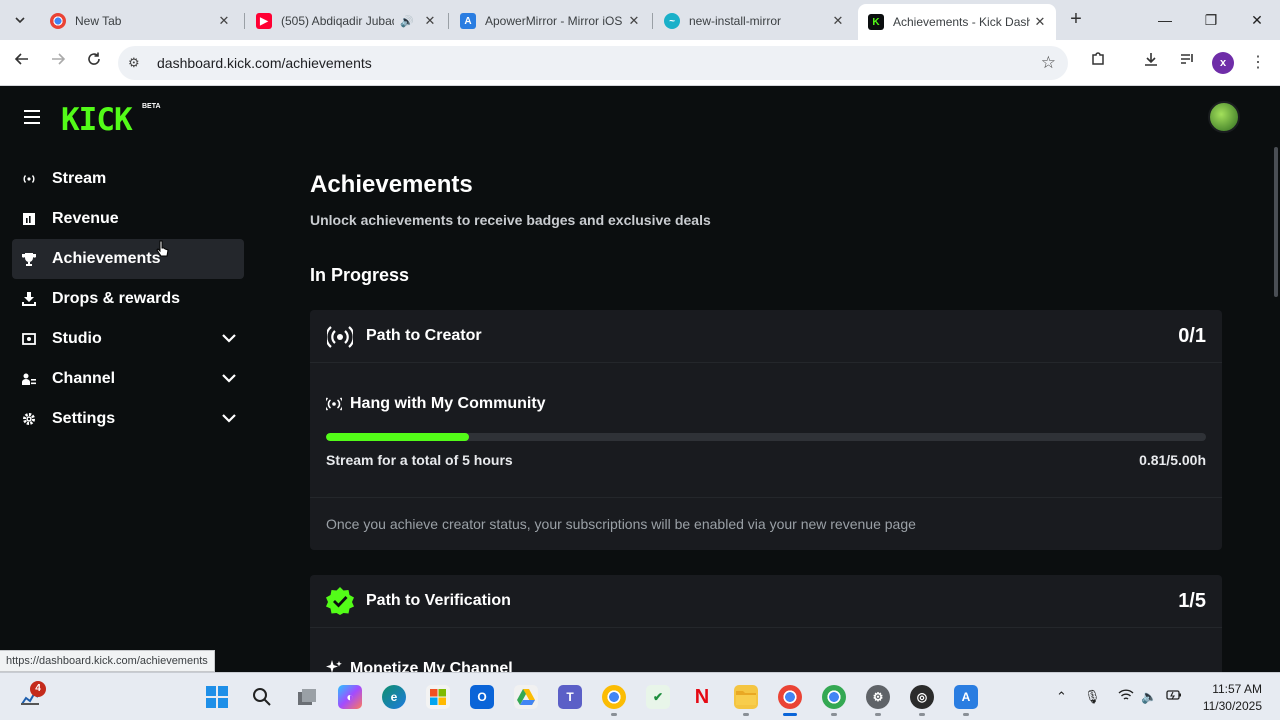 This screenshot has height=720, width=1280. Describe the element at coordinates (834, 700) in the screenshot. I see `chrome-alt-profile-icon` at that location.